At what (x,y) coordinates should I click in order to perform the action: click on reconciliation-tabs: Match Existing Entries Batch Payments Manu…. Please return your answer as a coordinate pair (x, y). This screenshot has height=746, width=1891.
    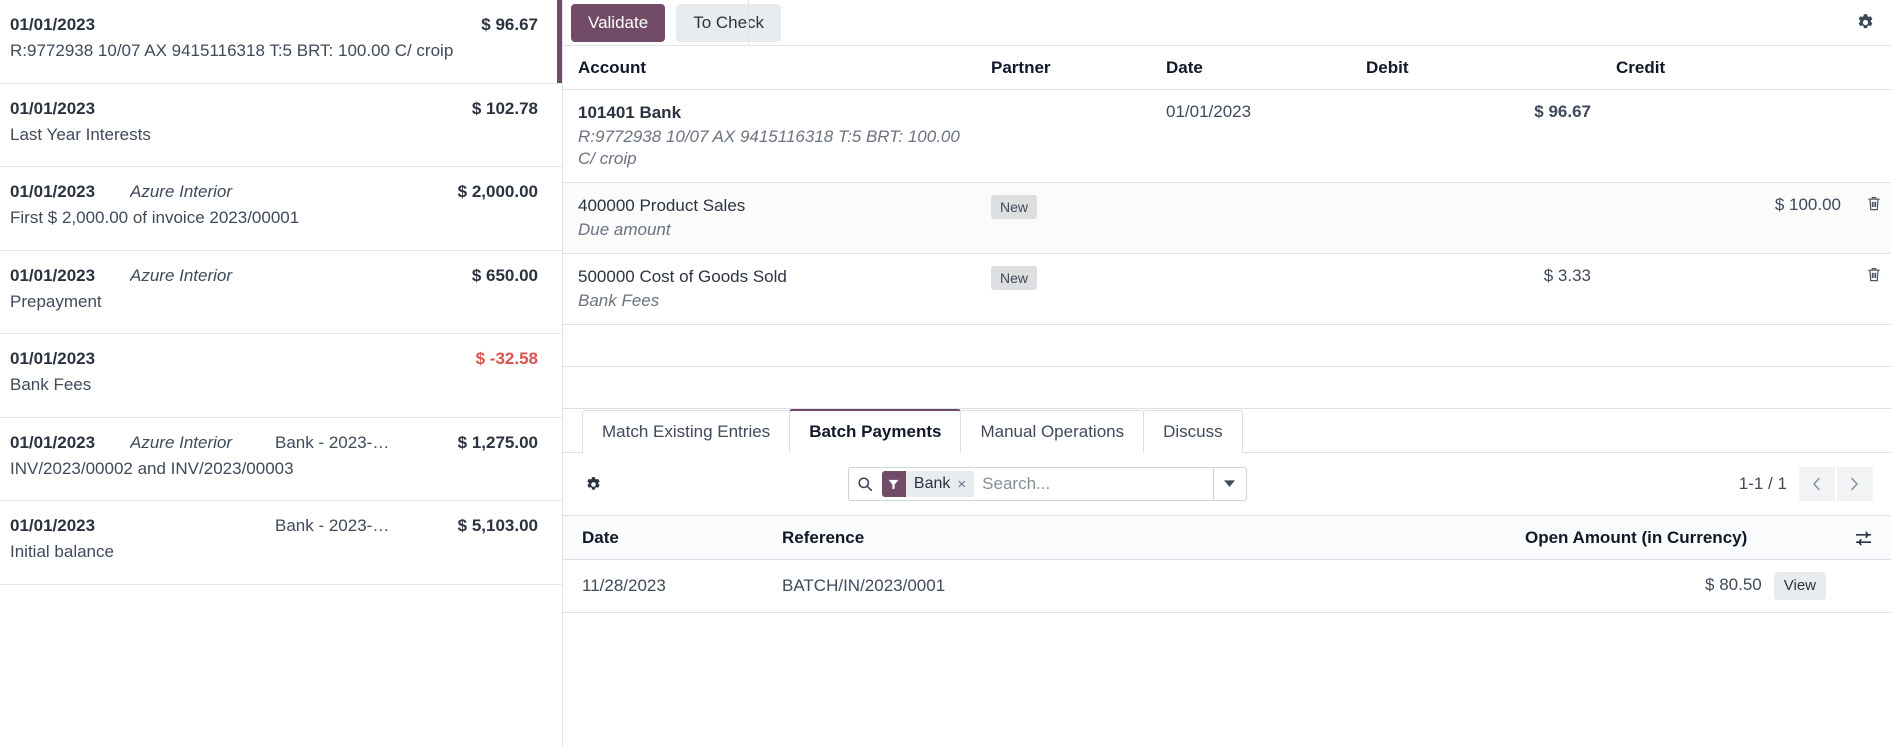
    Looking at the image, I should click on (1227, 431).